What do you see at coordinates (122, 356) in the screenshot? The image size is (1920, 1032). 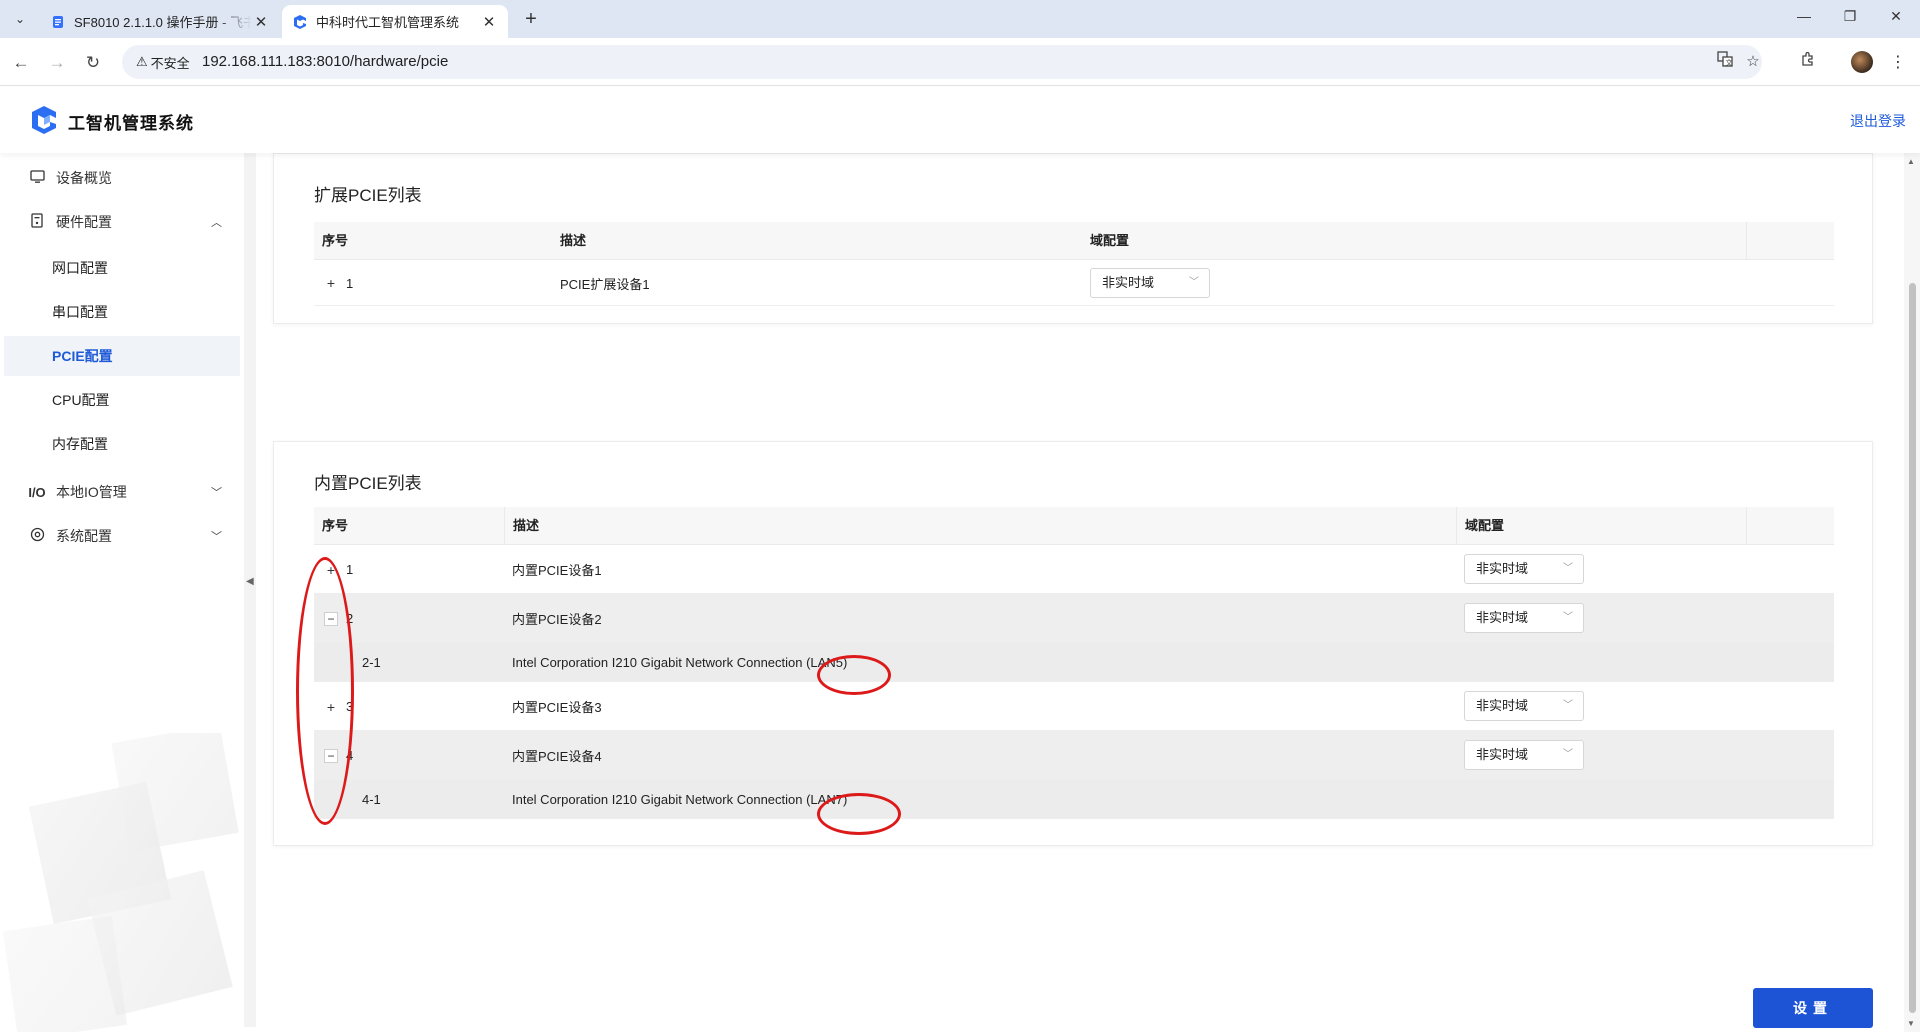 I see `sidebar-subitem-pcie: PCIE配置` at bounding box center [122, 356].